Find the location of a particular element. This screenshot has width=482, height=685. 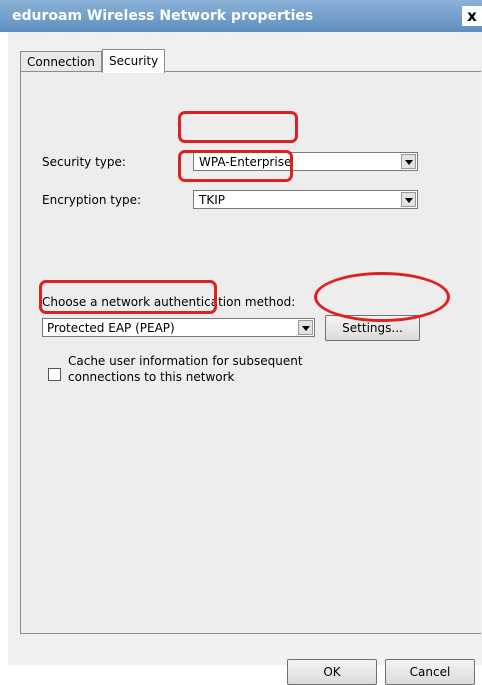

security-type-value: WPA-Enterprise is located at coordinates (245, 162).